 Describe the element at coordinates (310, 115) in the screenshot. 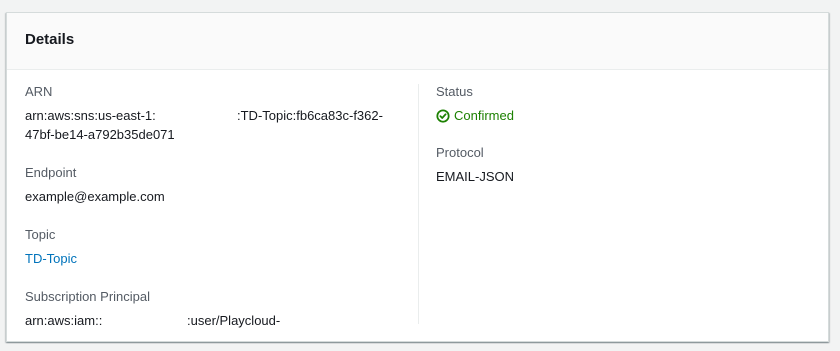

I see `arn-value-part2: :TD-Topic:fb6ca83c-f362-` at that location.